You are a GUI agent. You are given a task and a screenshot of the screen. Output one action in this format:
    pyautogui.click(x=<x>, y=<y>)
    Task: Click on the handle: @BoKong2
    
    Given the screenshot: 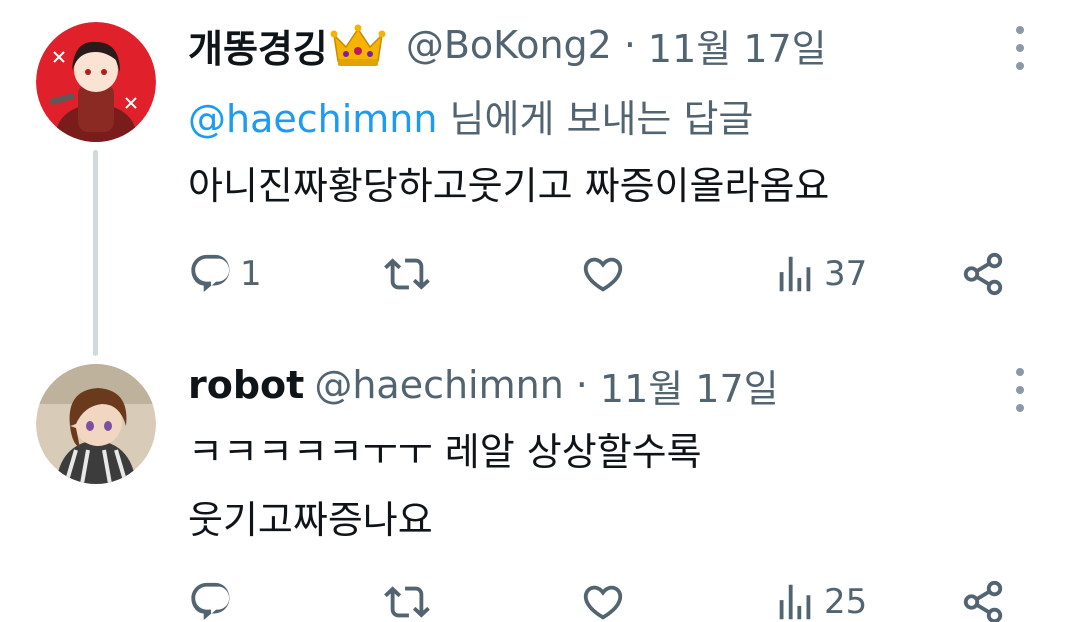 What is the action you would take?
    pyautogui.click(x=509, y=45)
    